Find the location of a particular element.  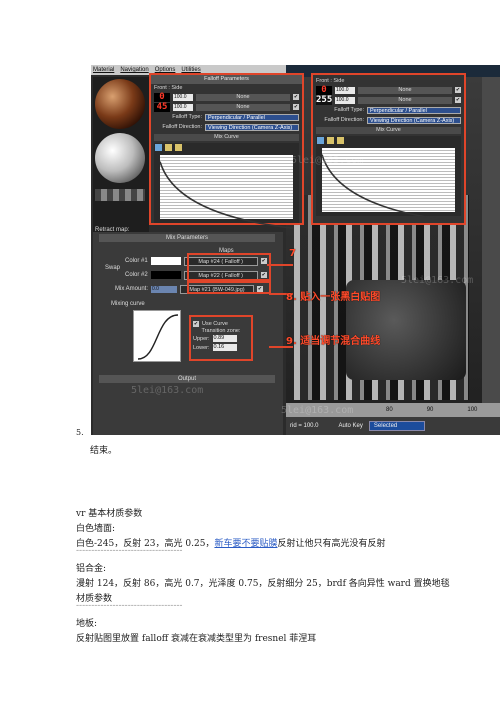

use-curve-row: ✔ Use Curve is located at coordinates (221, 323).